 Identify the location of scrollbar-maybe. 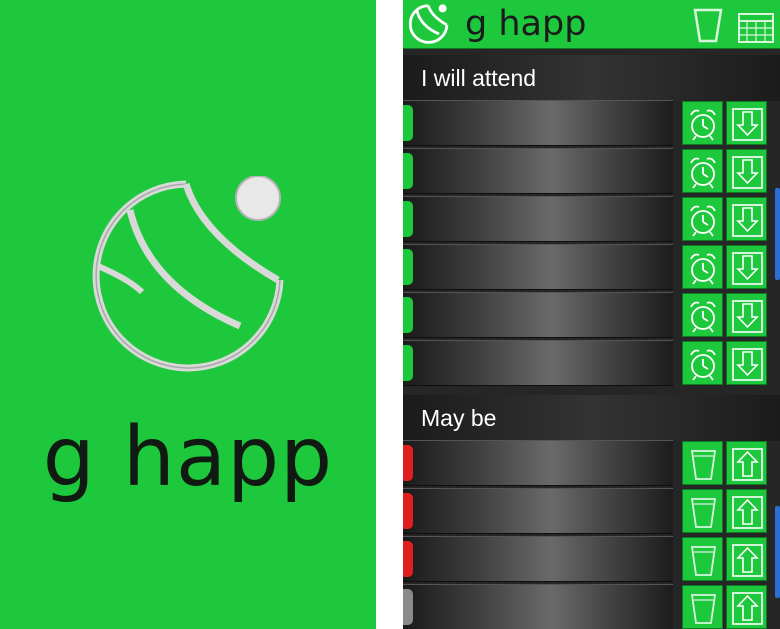
(777, 552).